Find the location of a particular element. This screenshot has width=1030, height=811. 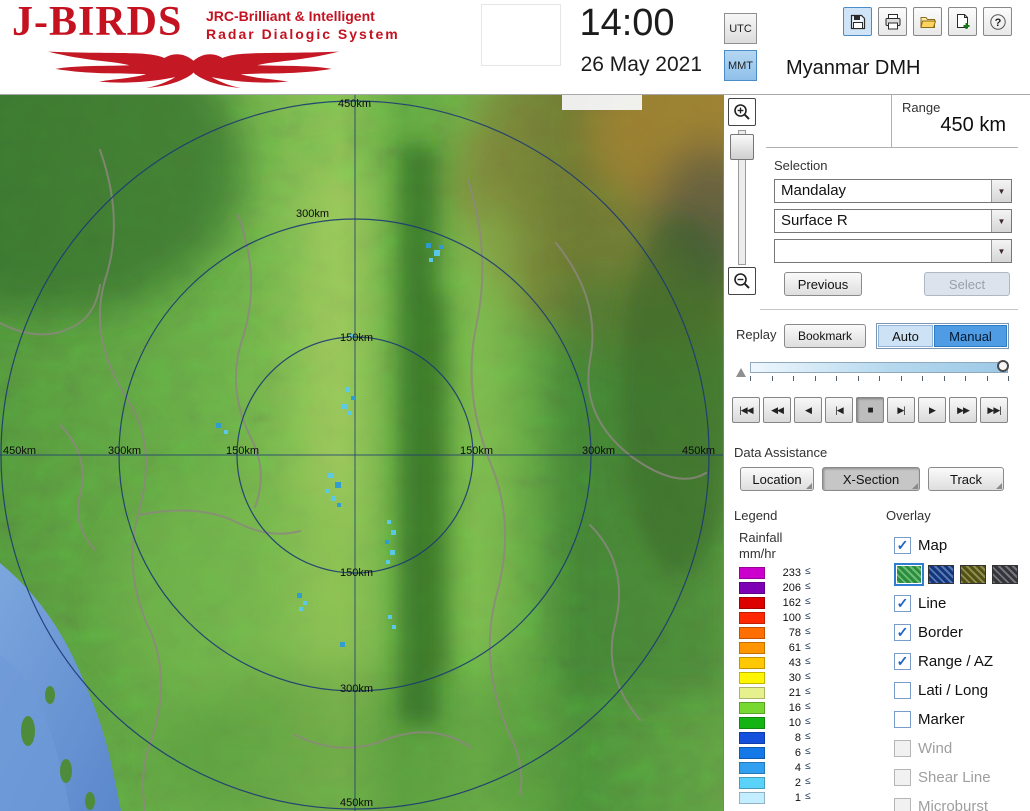

legend-unit-line2: mm/hr is located at coordinates (757, 553).